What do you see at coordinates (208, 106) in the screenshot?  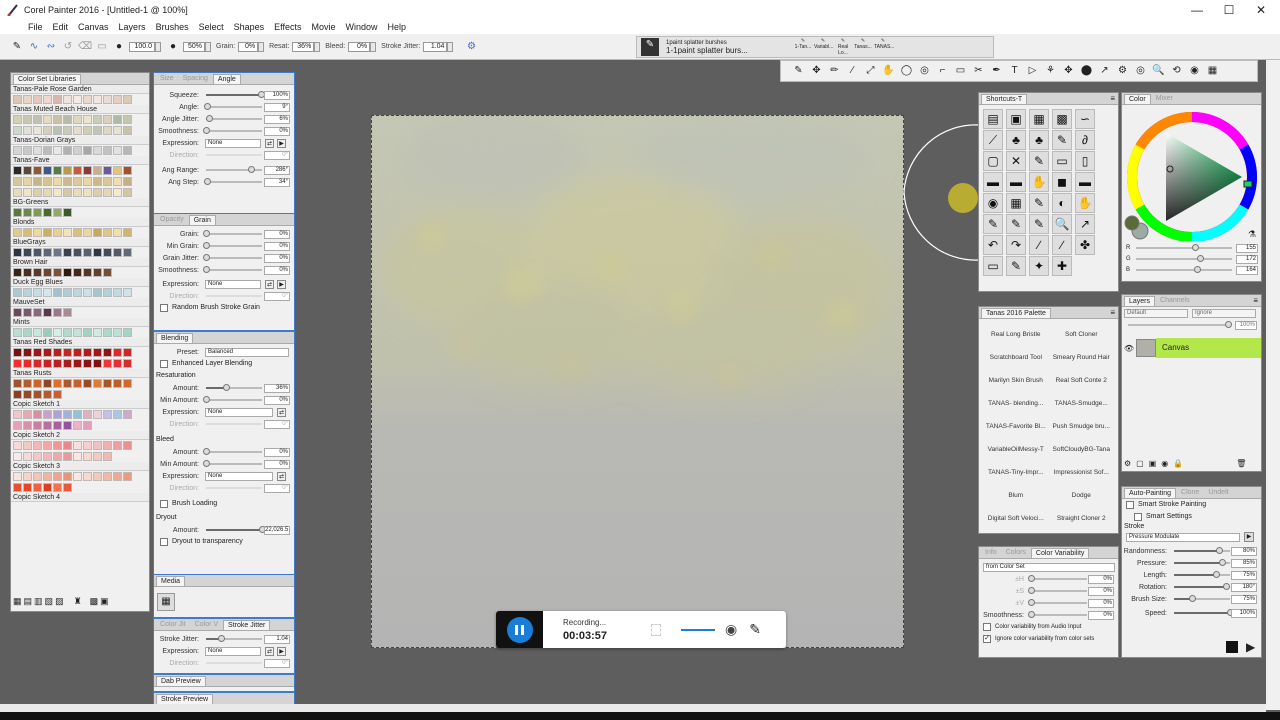 I see `angle-param-slider` at bounding box center [208, 106].